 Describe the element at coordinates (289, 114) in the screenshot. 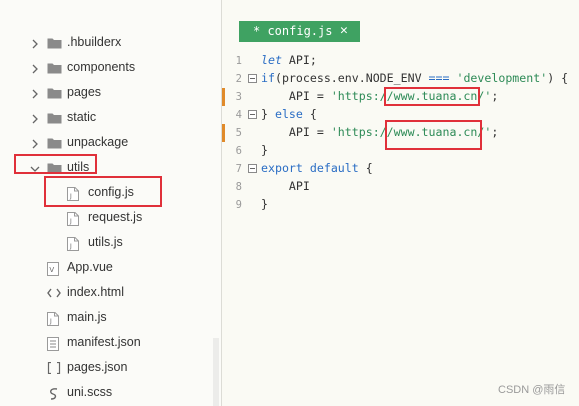

I see `code-text: } else {` at that location.